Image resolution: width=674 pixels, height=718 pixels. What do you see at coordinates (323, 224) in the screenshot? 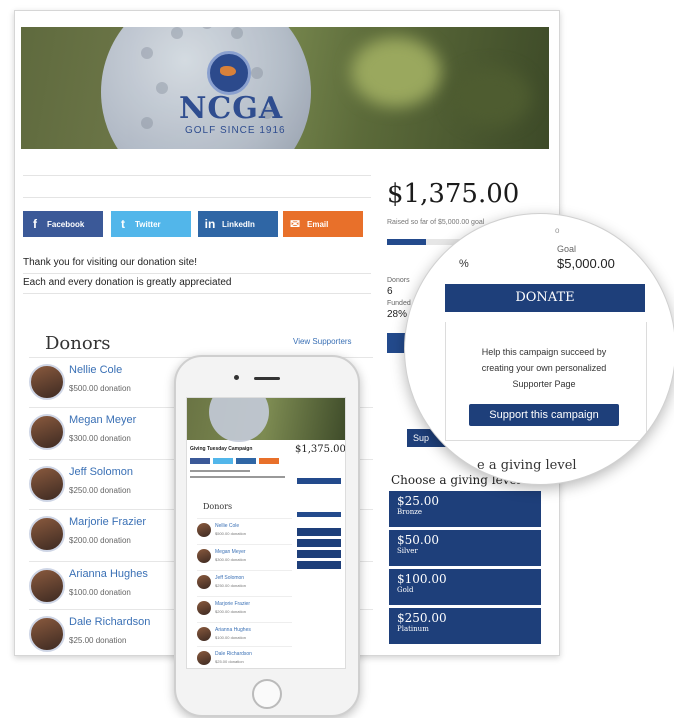
I see `share-email-button: ✉ Email` at bounding box center [323, 224].